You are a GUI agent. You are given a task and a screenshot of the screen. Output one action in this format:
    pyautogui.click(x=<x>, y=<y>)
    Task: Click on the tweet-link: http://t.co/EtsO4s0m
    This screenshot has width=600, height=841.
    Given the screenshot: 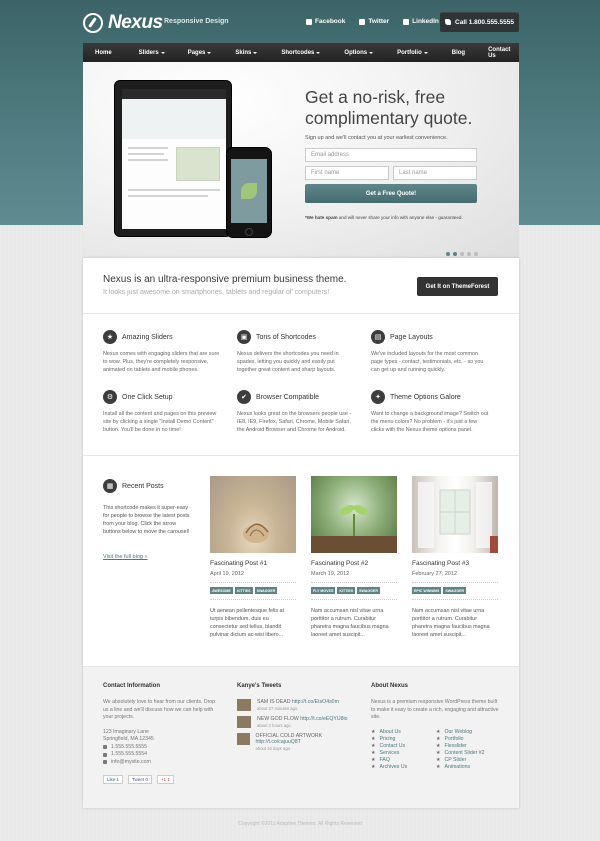 What is the action you would take?
    pyautogui.click(x=315, y=702)
    